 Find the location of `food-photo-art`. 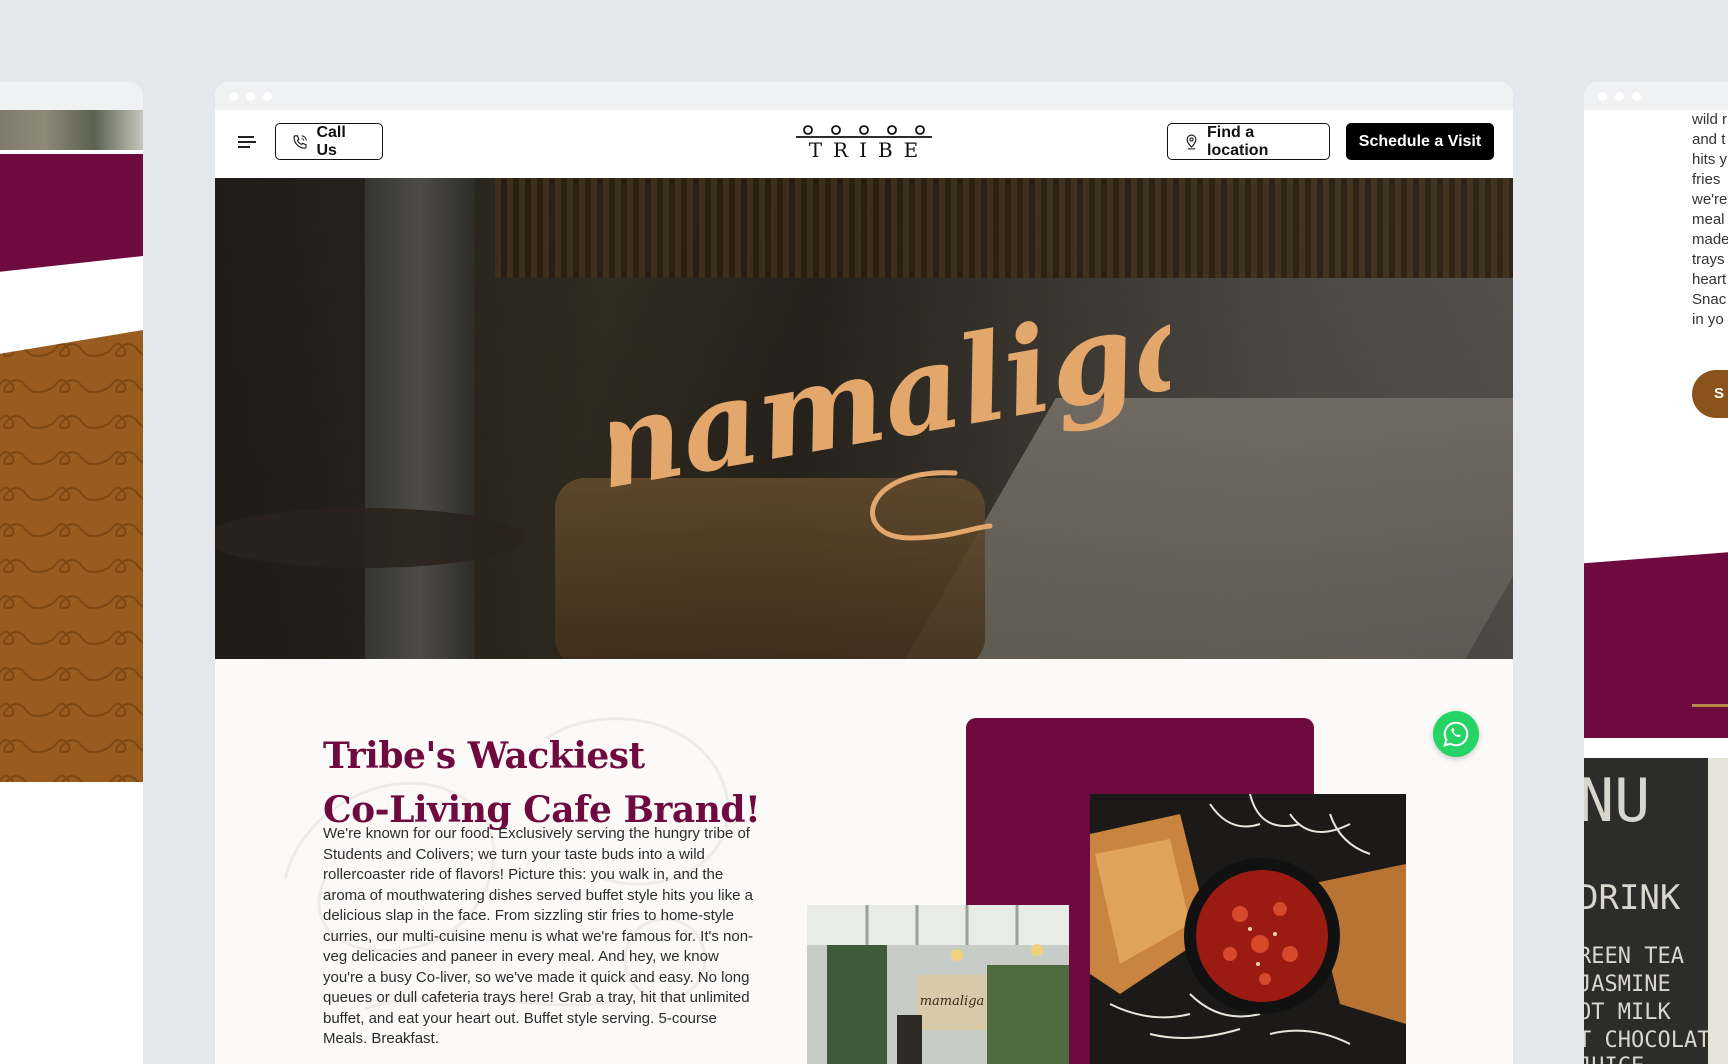

food-photo-art is located at coordinates (1248, 929).